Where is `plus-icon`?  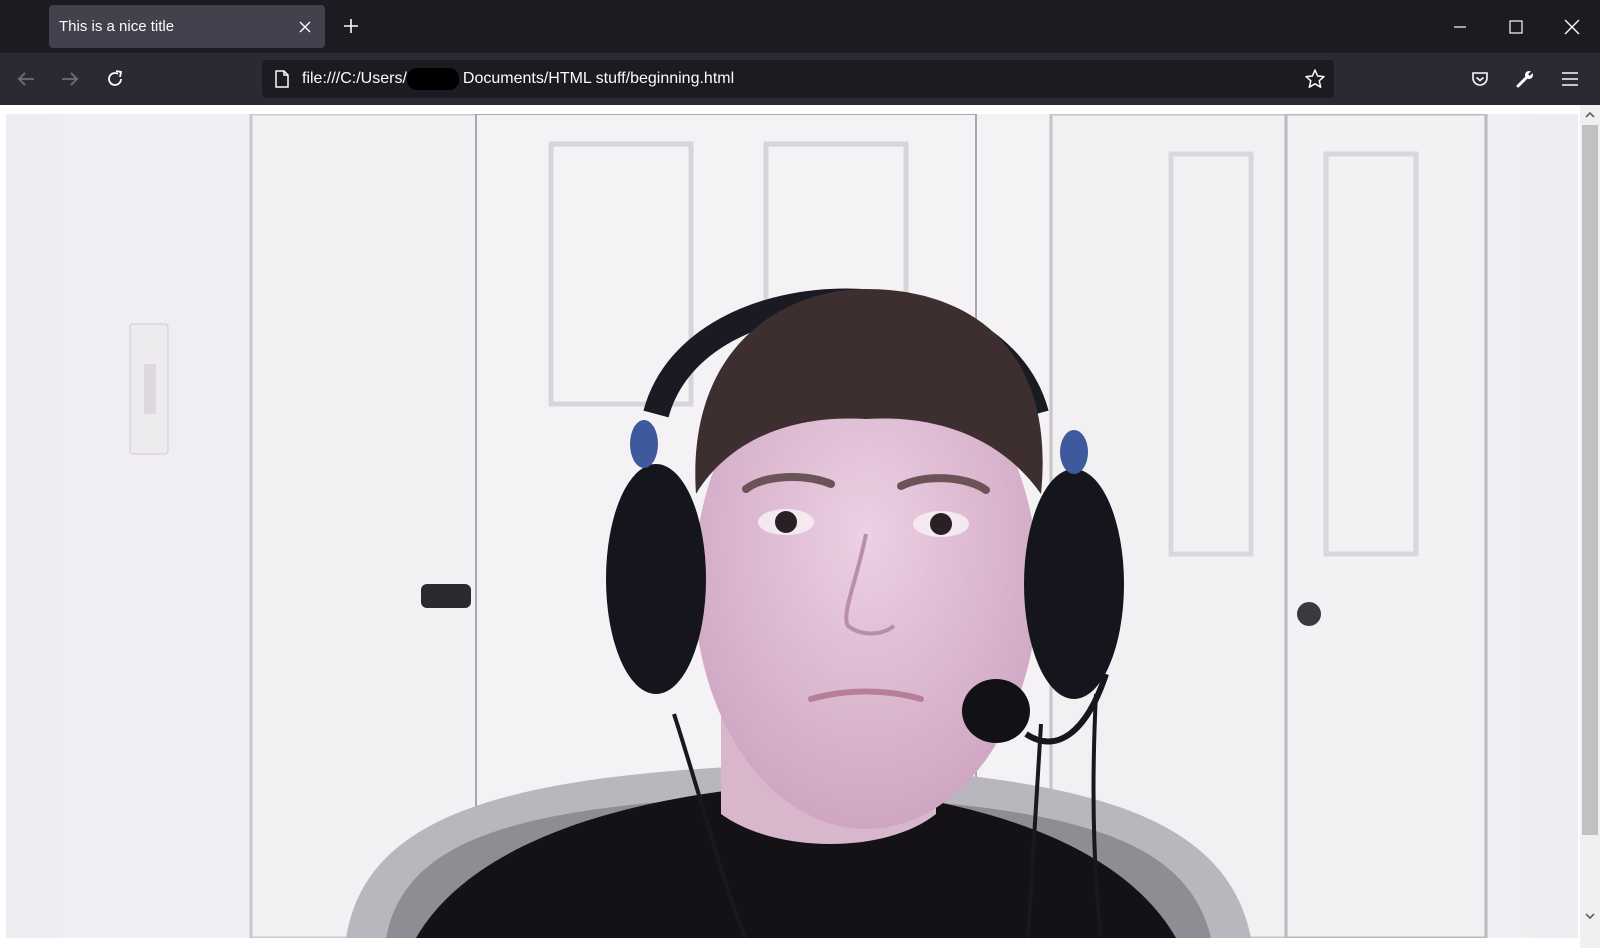 plus-icon is located at coordinates (351, 26).